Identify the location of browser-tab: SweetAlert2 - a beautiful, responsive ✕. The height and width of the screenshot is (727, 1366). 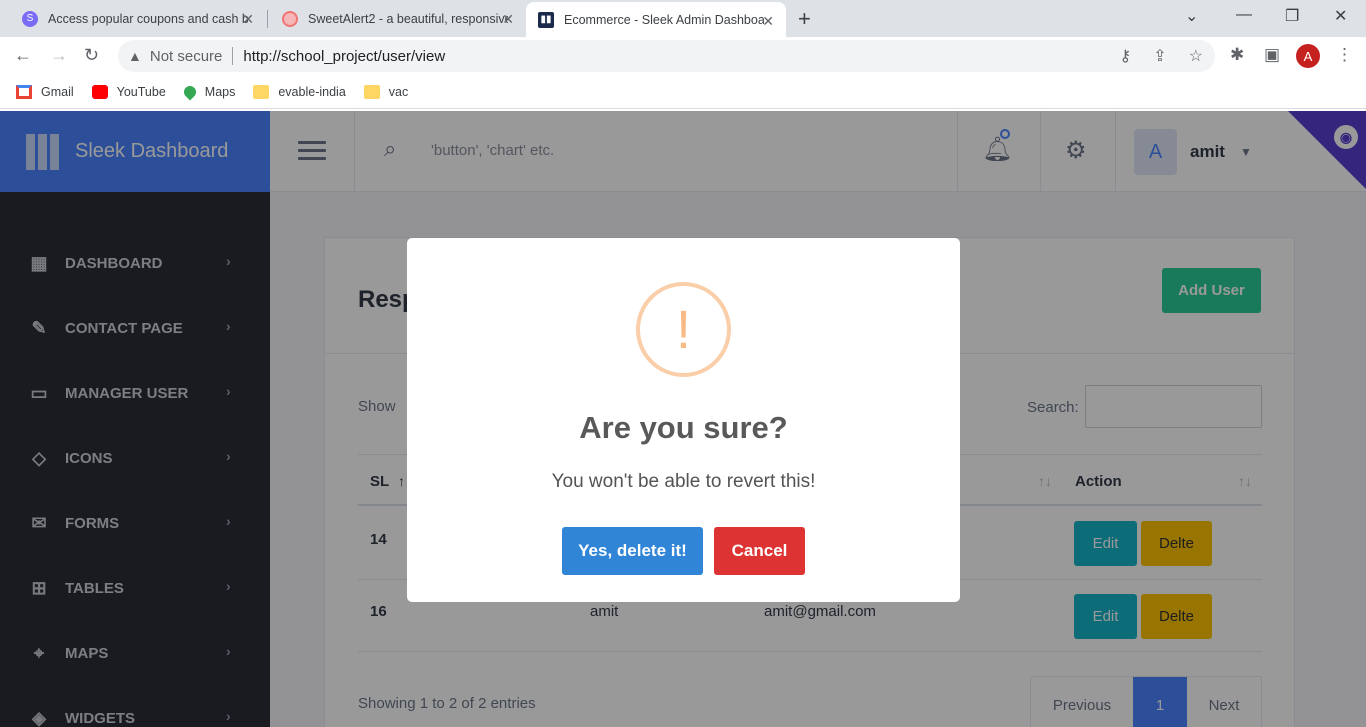
(397, 18).